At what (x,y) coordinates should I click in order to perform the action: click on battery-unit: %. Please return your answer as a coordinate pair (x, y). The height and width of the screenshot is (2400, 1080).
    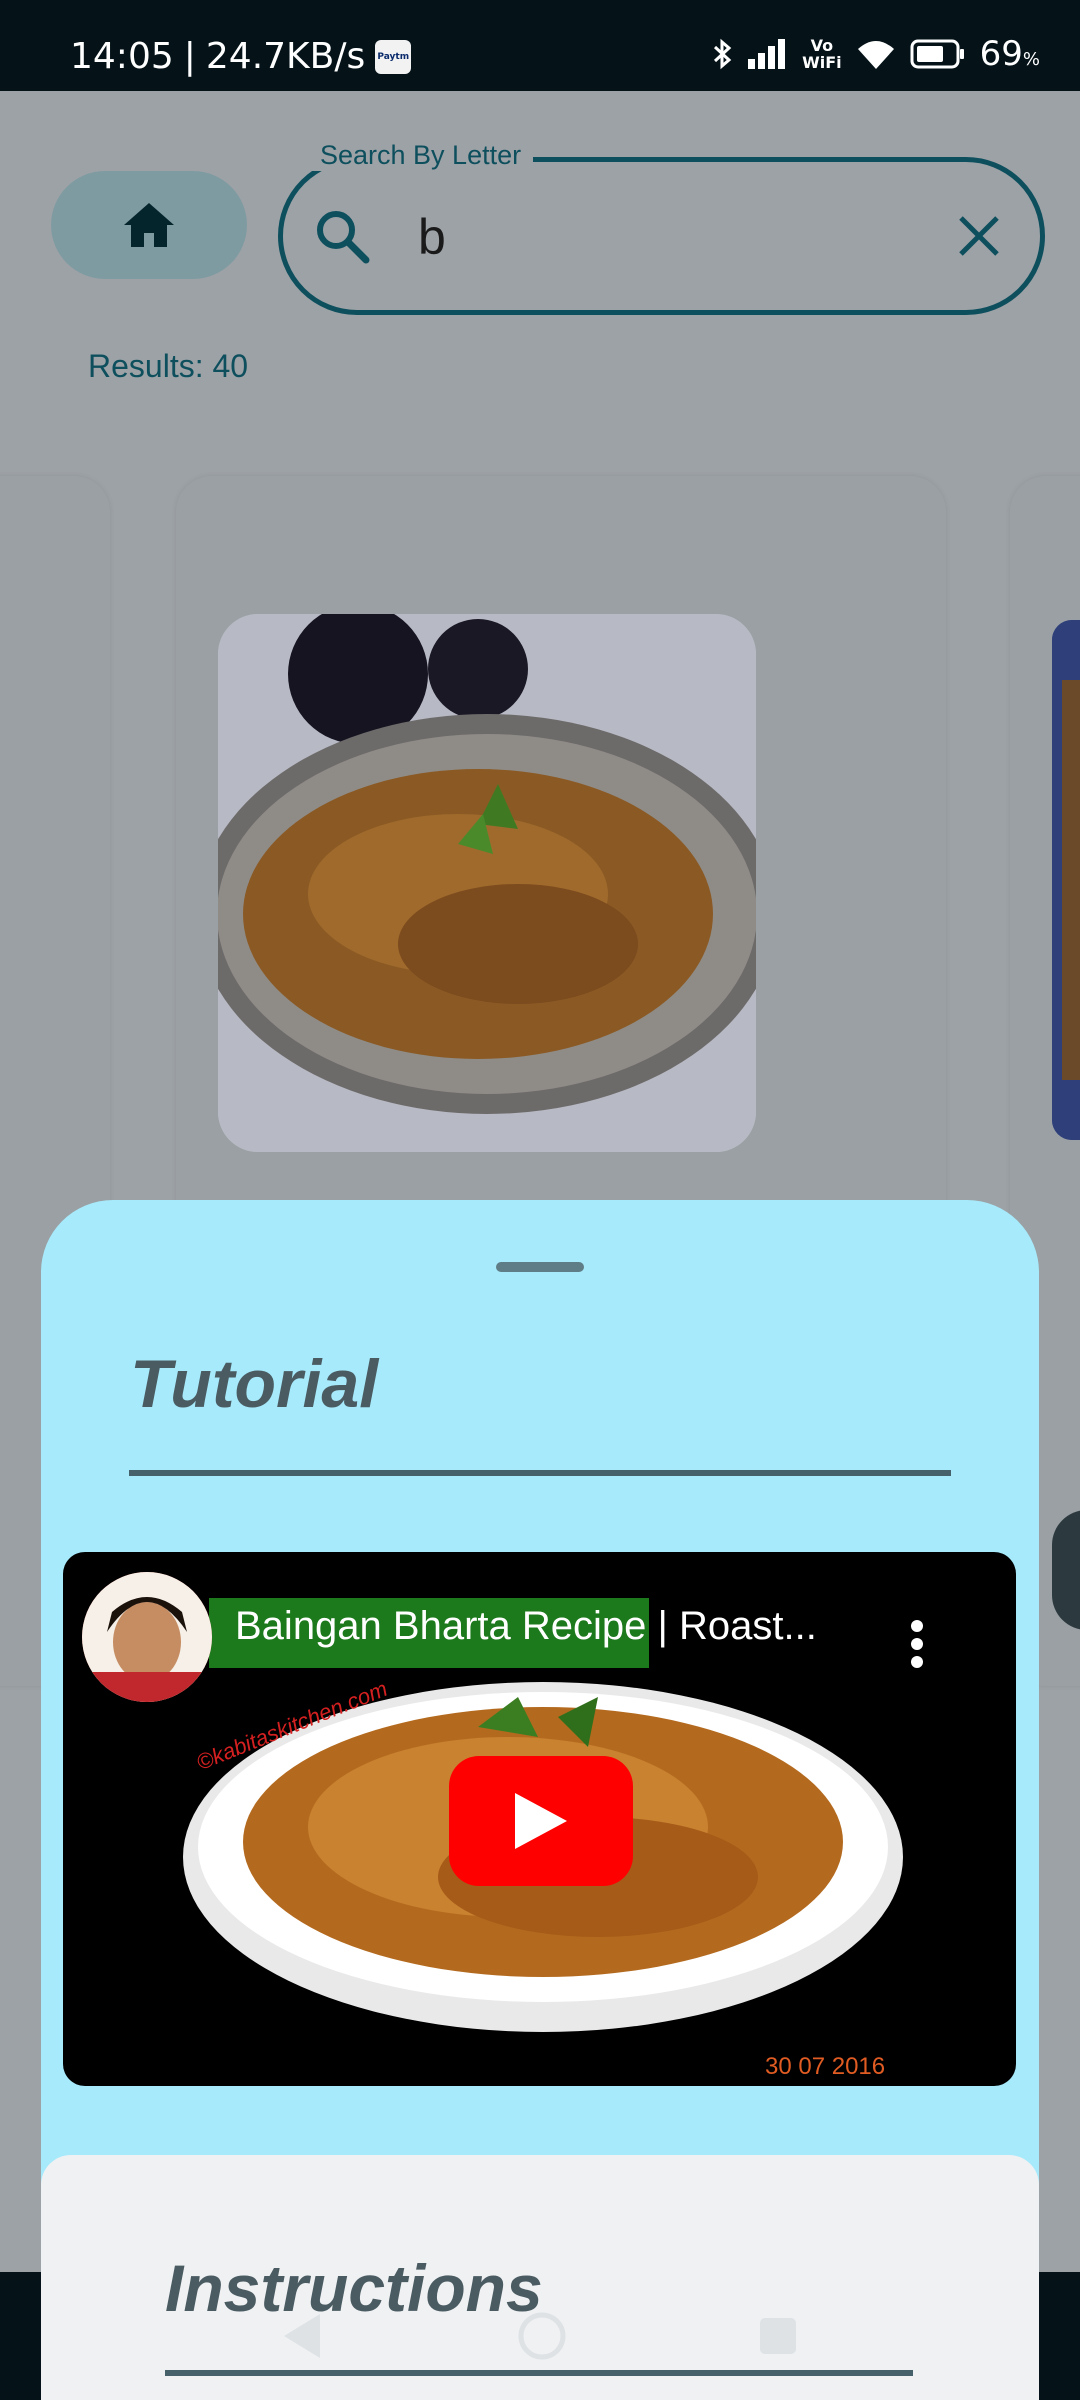
    Looking at the image, I should click on (1031, 59).